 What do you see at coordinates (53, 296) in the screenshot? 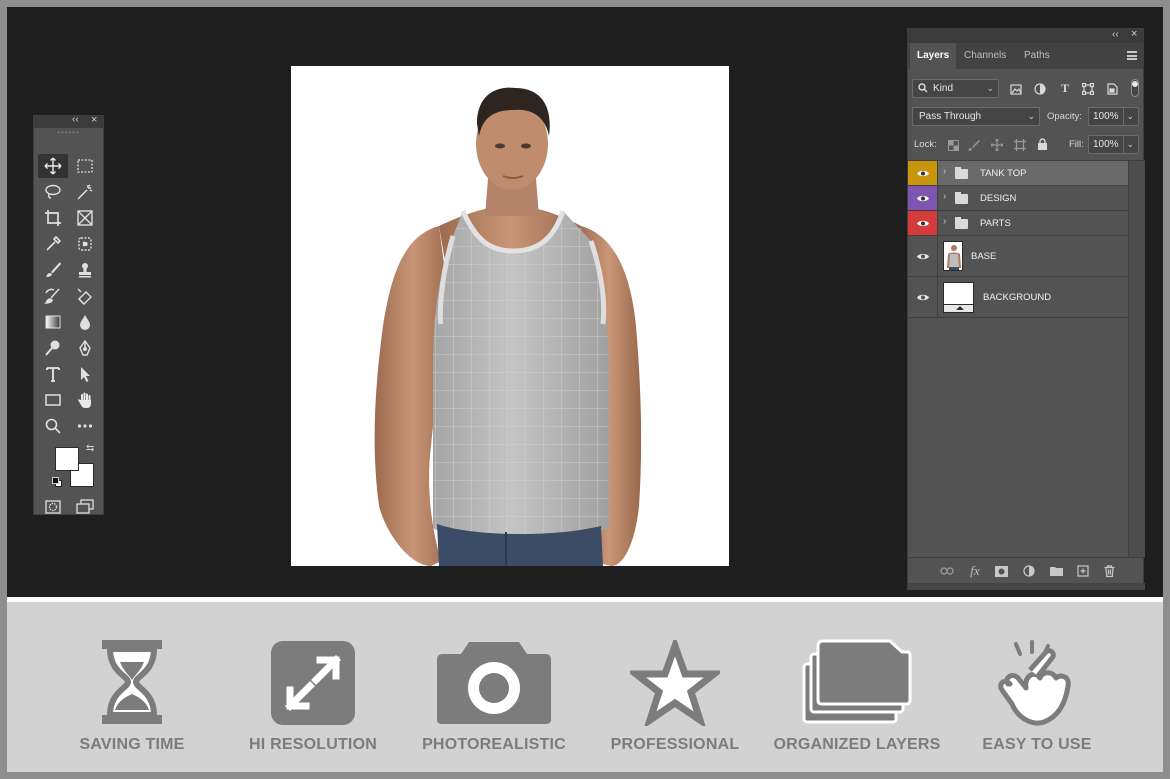
I see `history-brush-icon` at bounding box center [53, 296].